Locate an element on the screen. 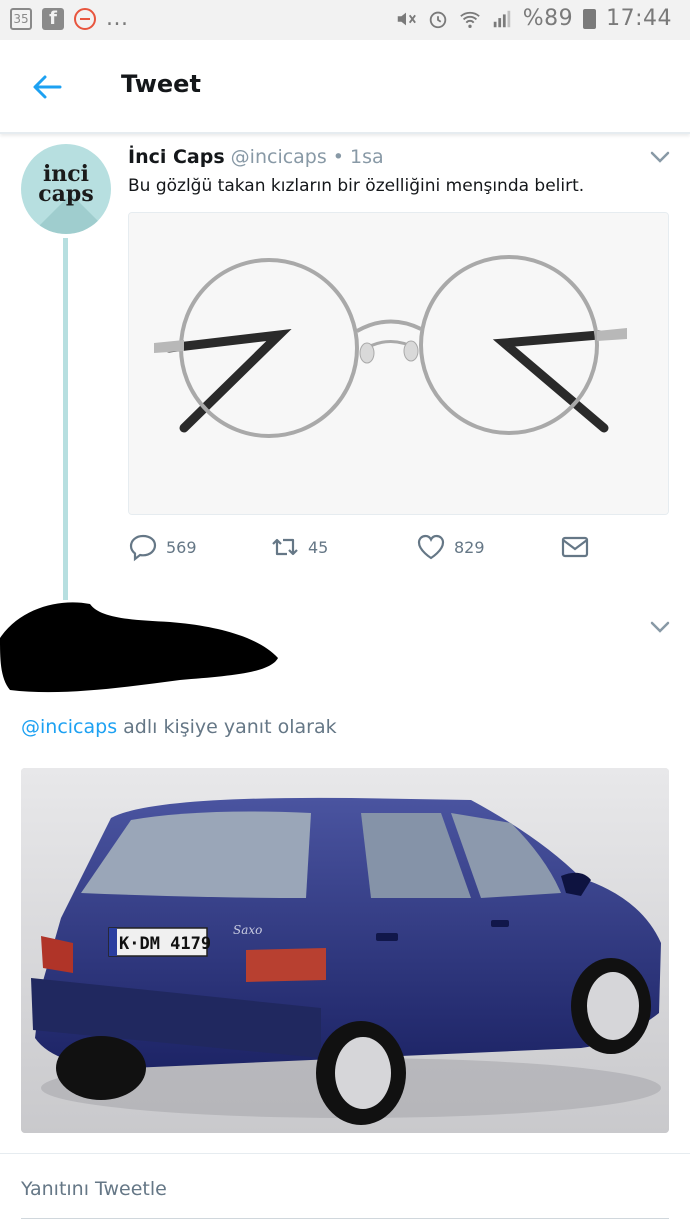  alarm-icon is located at coordinates (437, 19).